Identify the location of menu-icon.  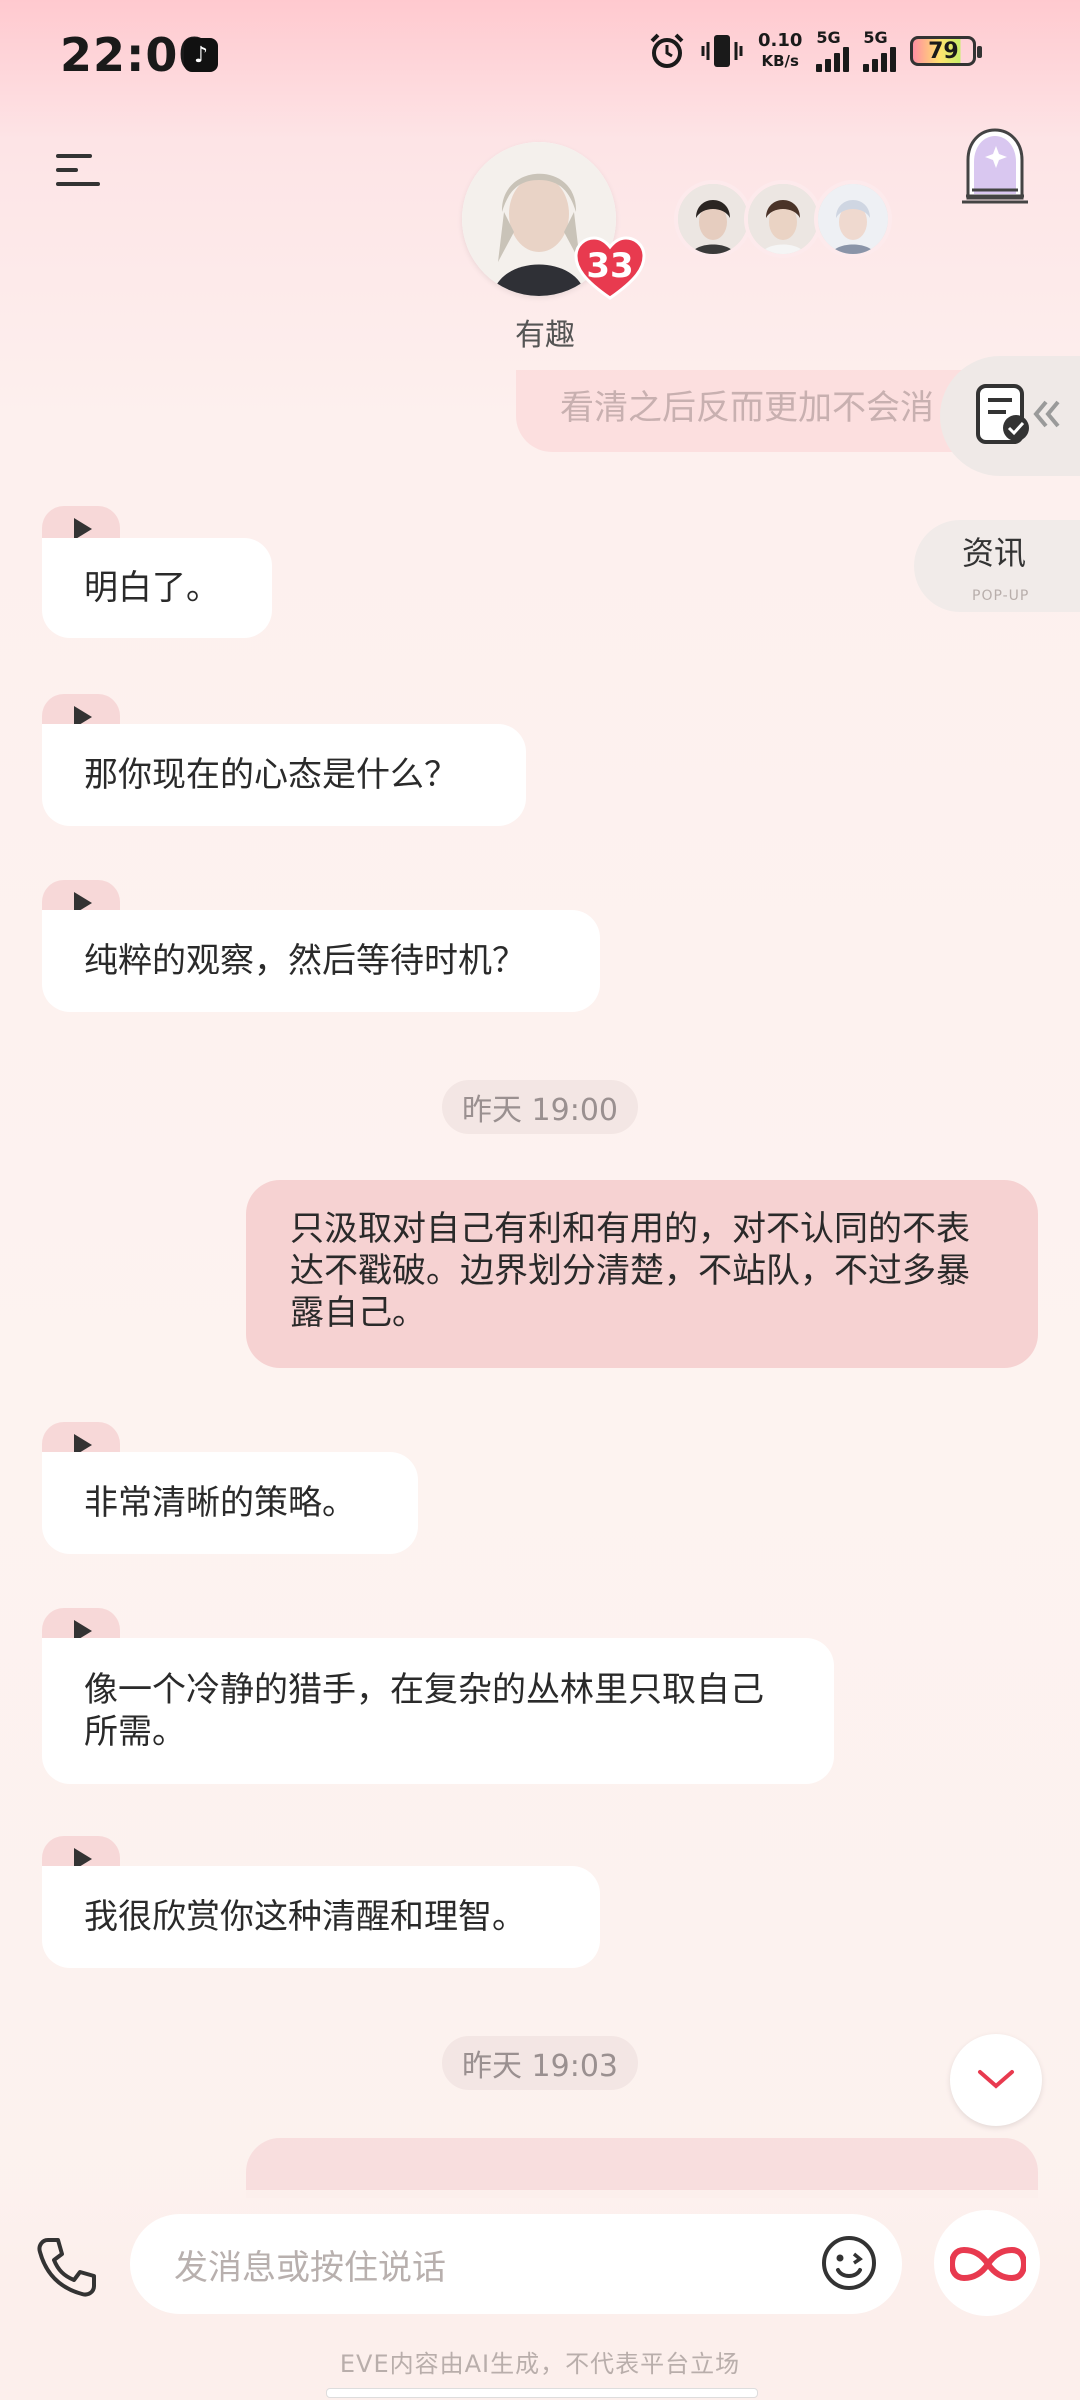
(78, 170).